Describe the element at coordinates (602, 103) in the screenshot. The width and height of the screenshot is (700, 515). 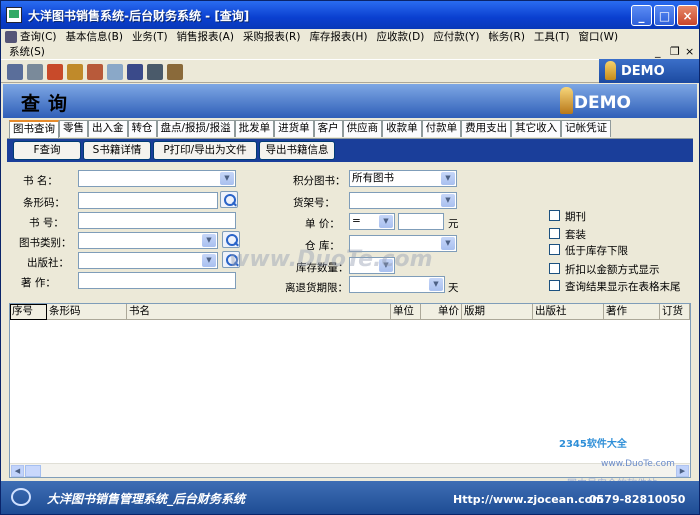
I see `header-demo-label: DEMO` at that location.